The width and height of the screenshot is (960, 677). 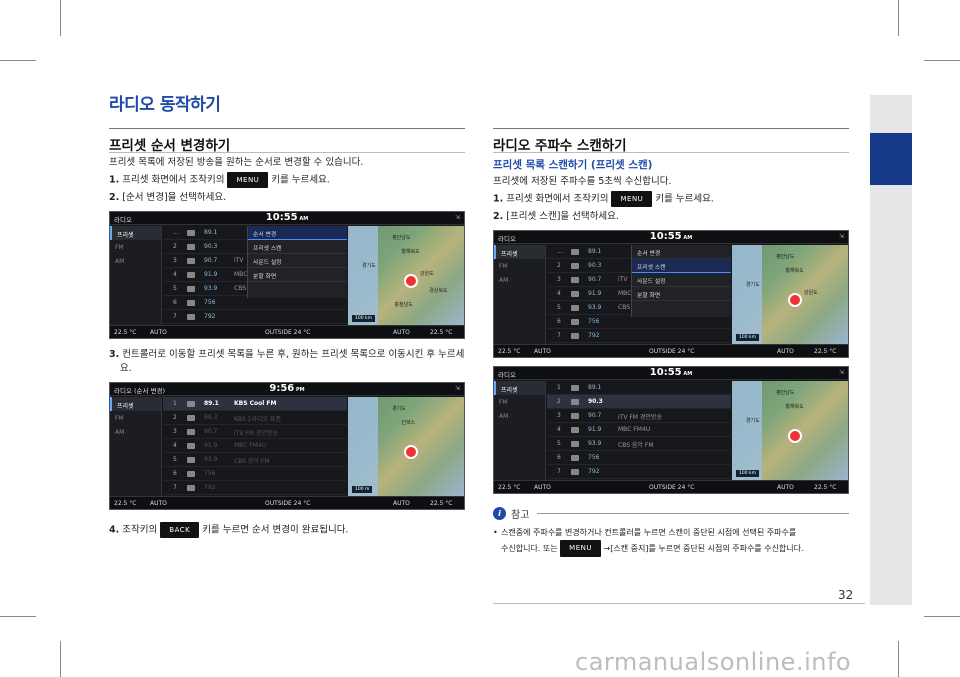 What do you see at coordinates (275, 530) in the screenshot?
I see `step-text: 키를 누르면 순서 변경이 완료됩니다.` at bounding box center [275, 530].